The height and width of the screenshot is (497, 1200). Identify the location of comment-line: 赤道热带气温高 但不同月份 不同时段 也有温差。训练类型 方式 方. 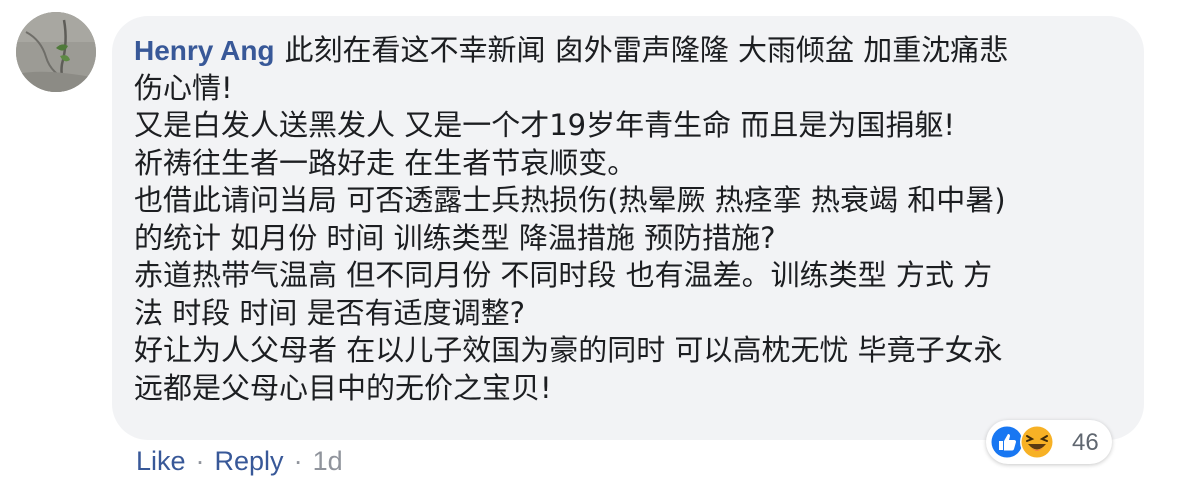
(563, 275).